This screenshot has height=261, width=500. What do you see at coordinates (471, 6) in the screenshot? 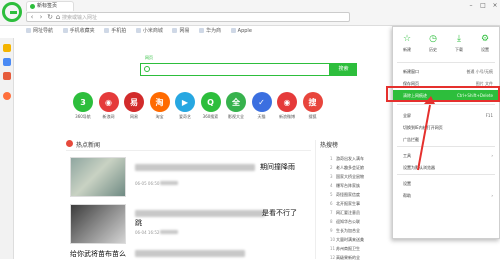
I see `minimize-button: –` at bounding box center [471, 6].